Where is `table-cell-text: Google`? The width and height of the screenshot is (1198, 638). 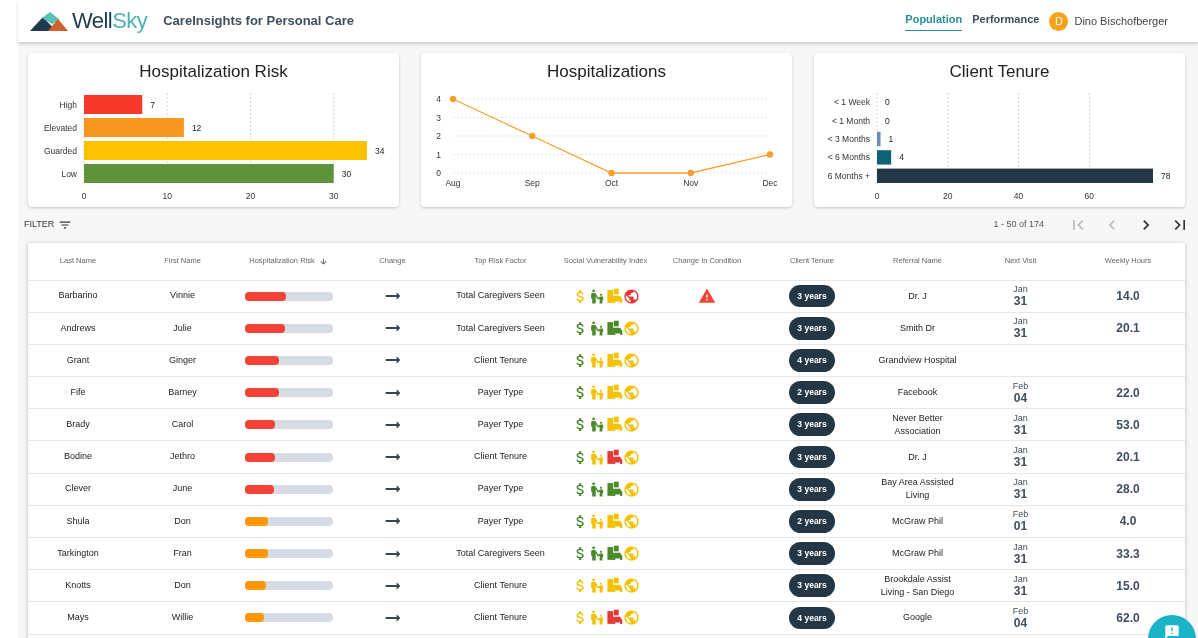
table-cell-text: Google is located at coordinates (917, 618).